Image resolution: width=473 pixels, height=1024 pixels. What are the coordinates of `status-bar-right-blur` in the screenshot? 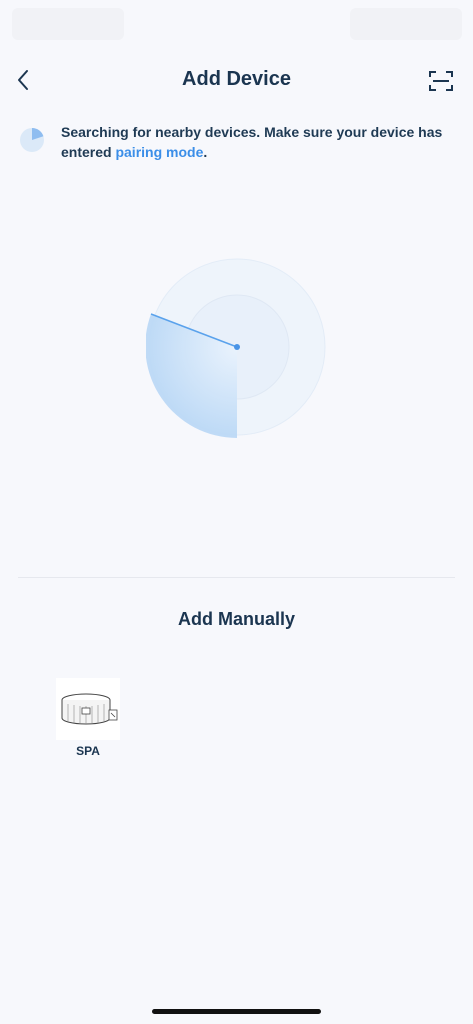 It's located at (406, 24).